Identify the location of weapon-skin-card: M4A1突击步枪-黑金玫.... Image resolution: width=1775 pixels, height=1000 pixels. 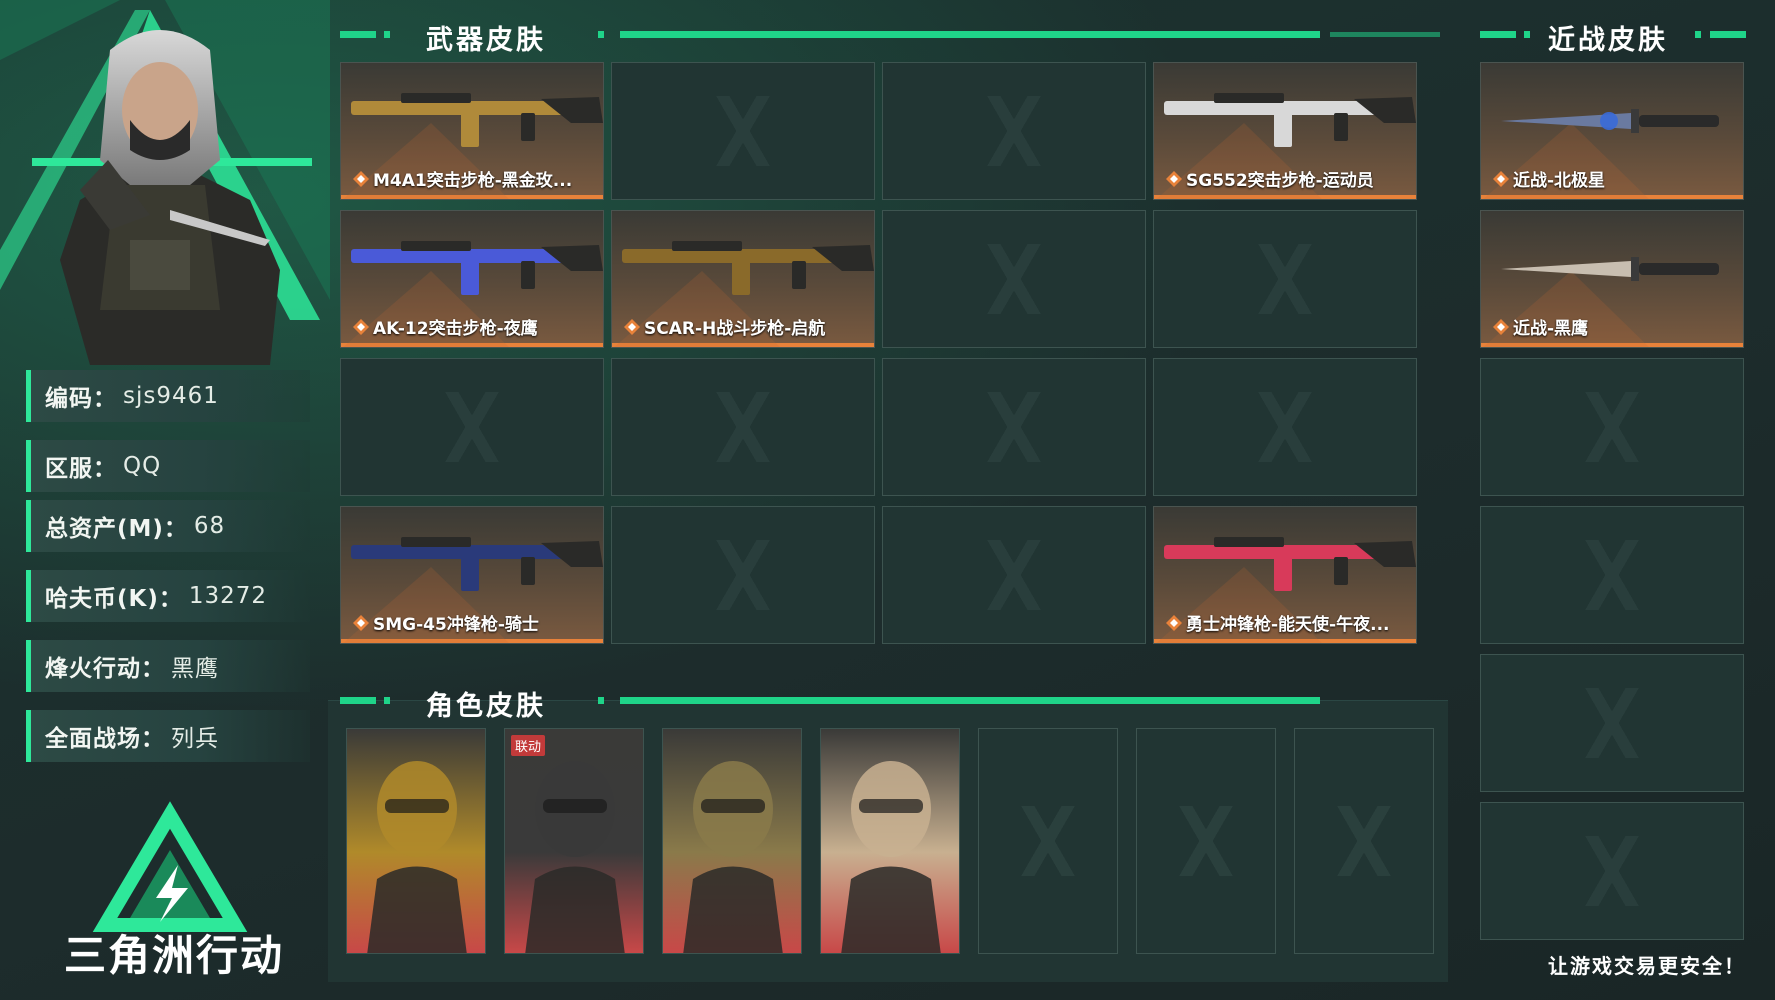
(472, 131).